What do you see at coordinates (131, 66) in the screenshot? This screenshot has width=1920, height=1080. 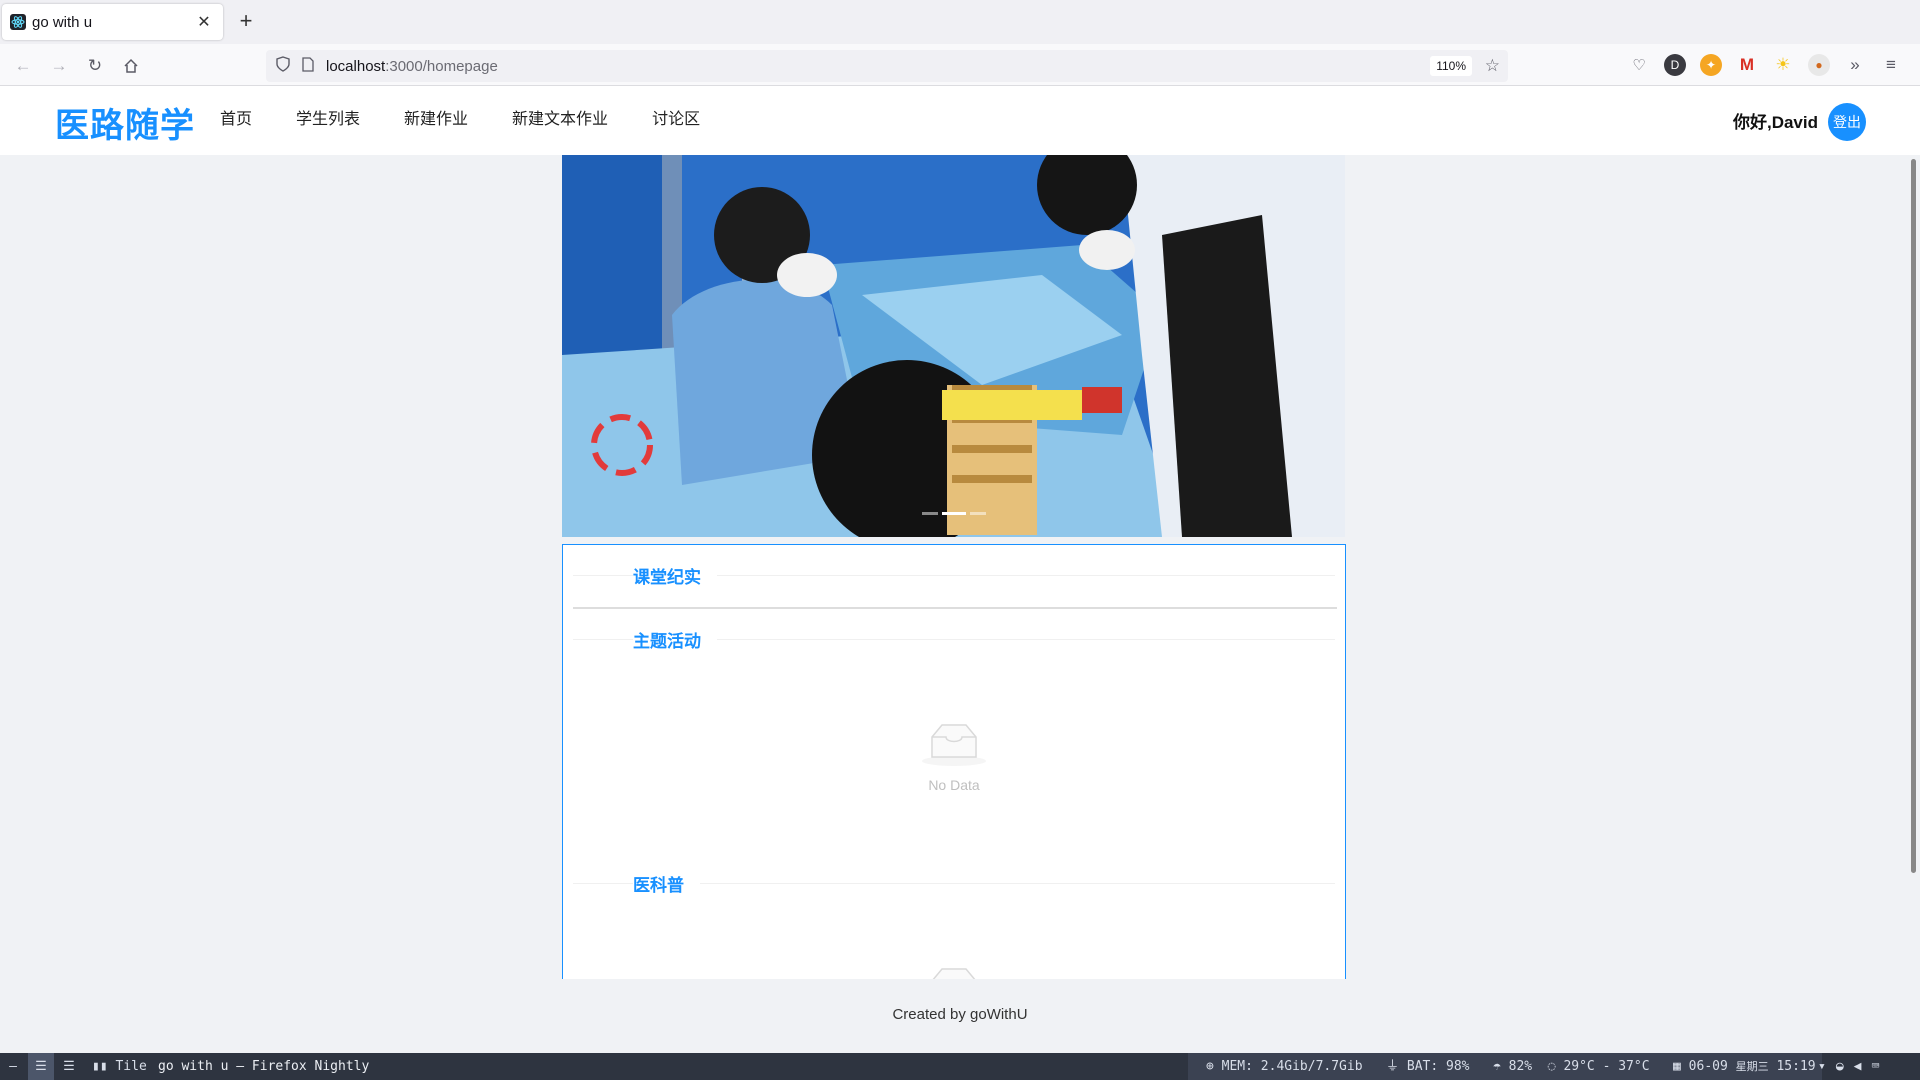 I see `home-icon` at bounding box center [131, 66].